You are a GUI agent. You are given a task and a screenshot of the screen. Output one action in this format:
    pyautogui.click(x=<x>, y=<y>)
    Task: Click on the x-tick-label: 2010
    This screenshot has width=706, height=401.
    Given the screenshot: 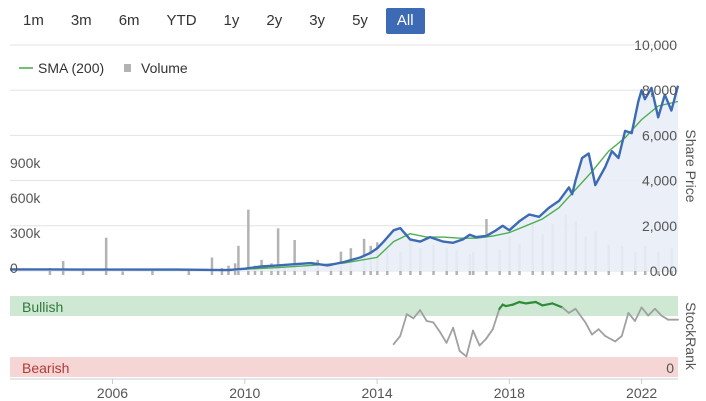 What is the action you would take?
    pyautogui.click(x=244, y=393)
    